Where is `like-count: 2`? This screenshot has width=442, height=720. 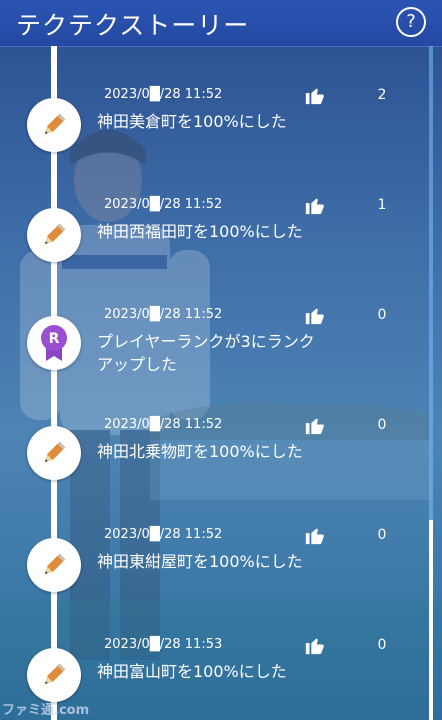
like-count: 2 is located at coordinates (382, 95).